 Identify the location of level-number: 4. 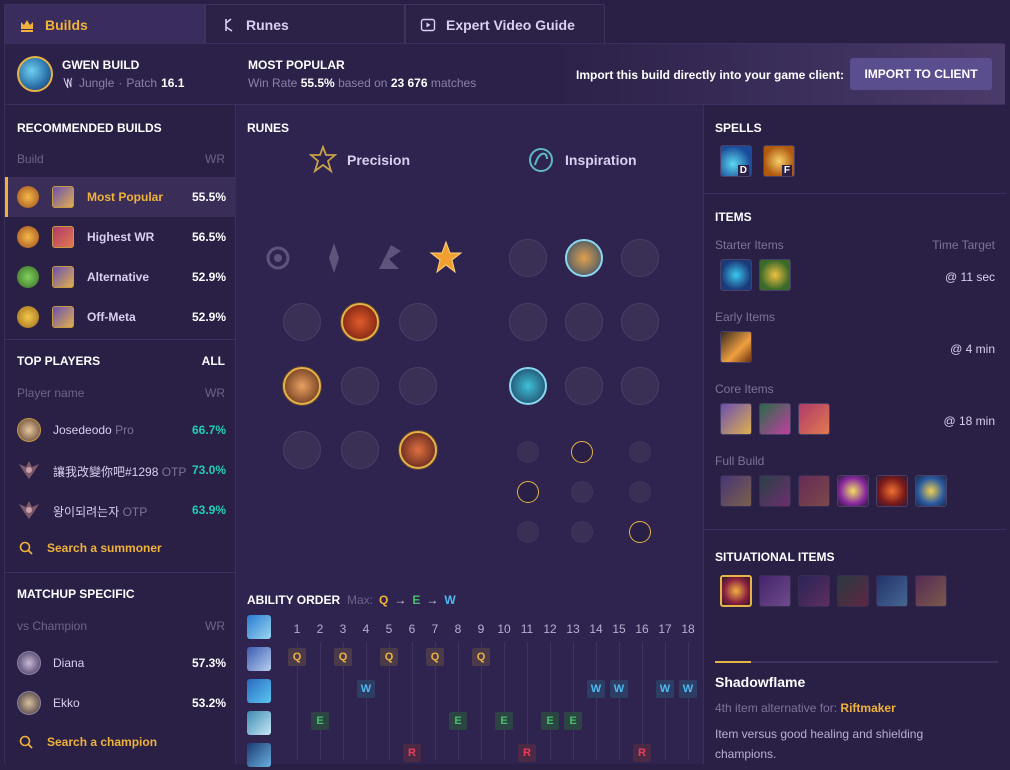
(366, 629).